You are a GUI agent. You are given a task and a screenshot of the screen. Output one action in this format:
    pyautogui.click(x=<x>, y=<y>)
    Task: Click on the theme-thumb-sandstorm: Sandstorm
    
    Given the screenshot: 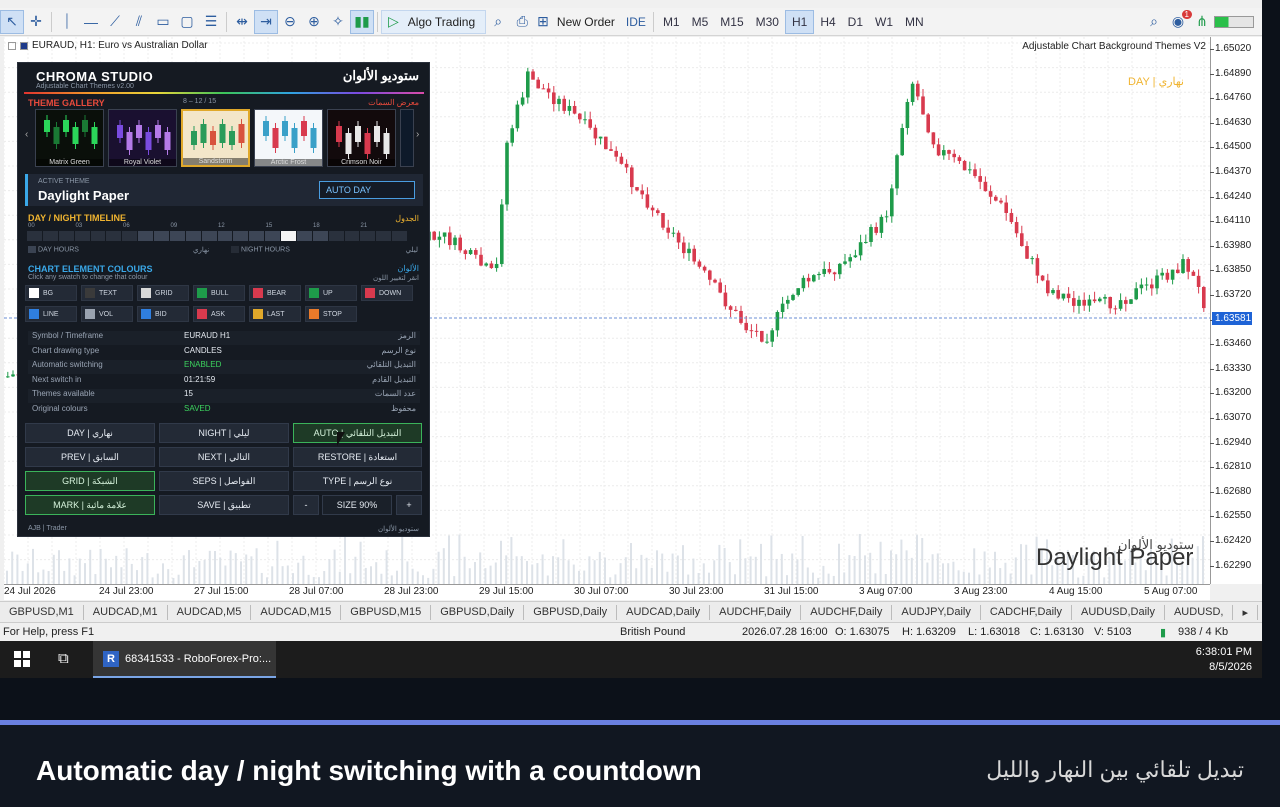 What is the action you would take?
    pyautogui.click(x=215, y=138)
    